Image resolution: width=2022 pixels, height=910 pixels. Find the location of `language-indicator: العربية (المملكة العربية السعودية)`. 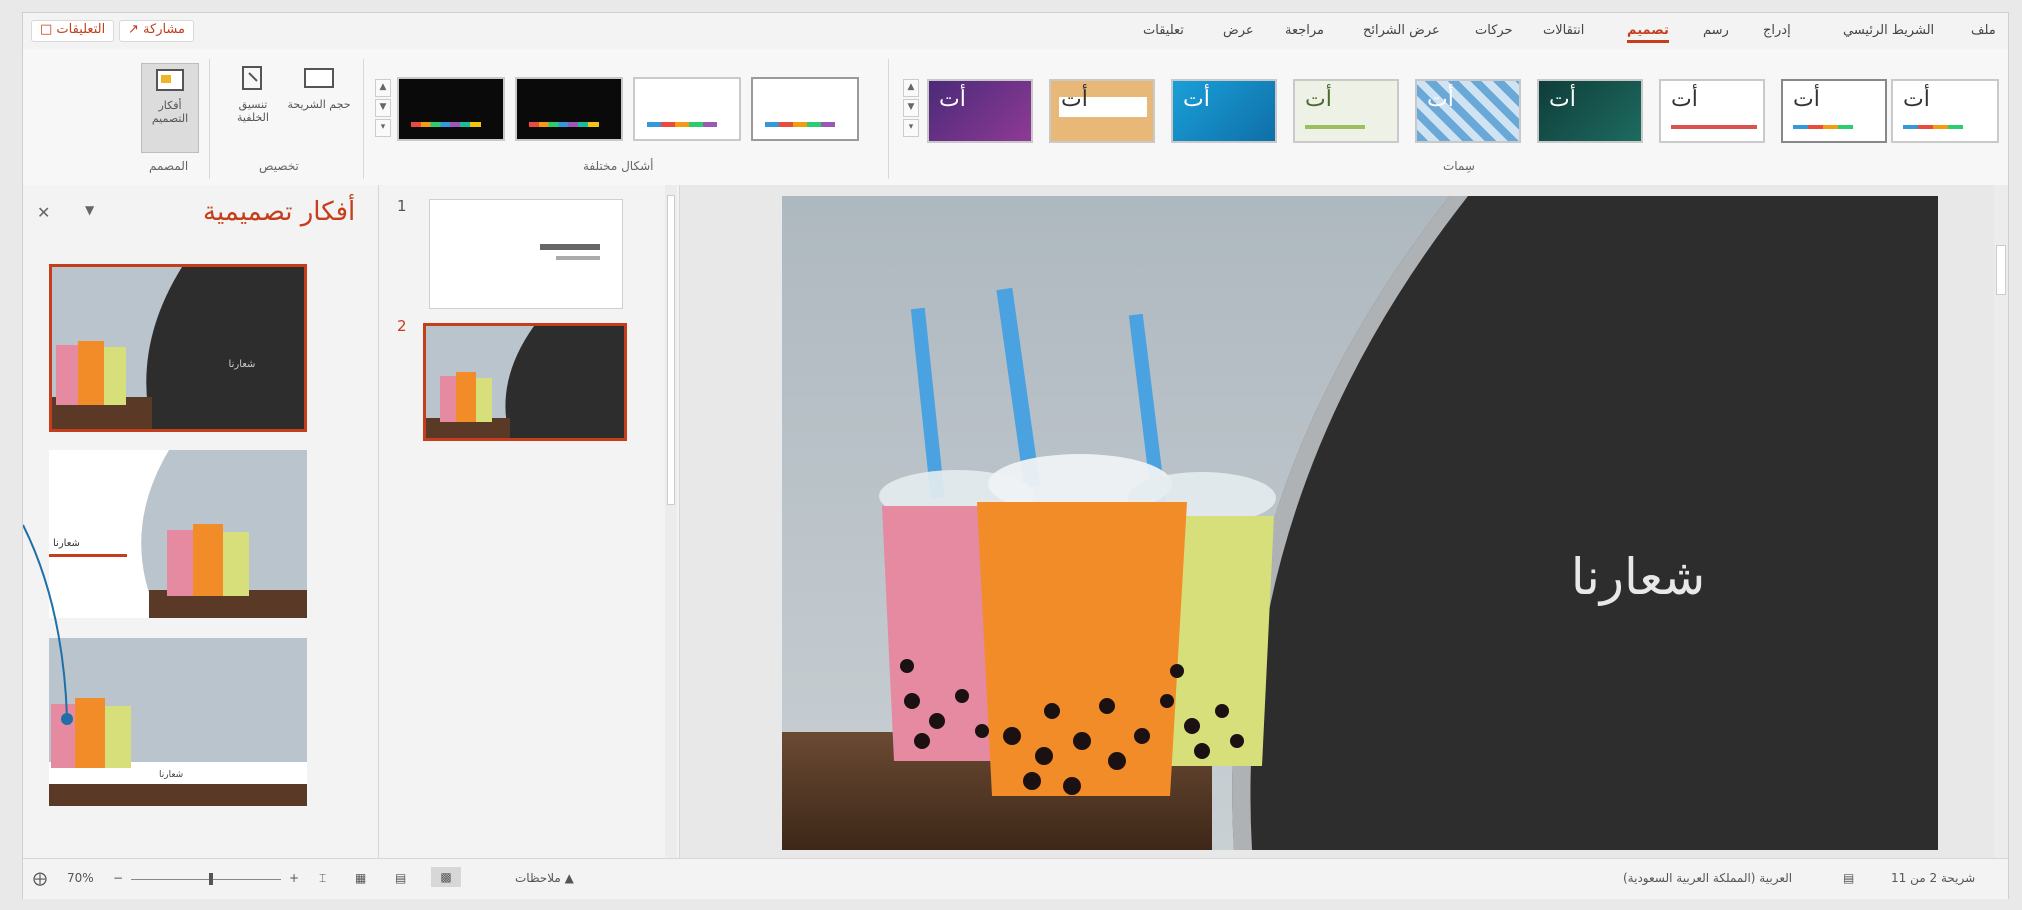

language-indicator: العربية (المملكة العربية السعودية) is located at coordinates (1707, 878).